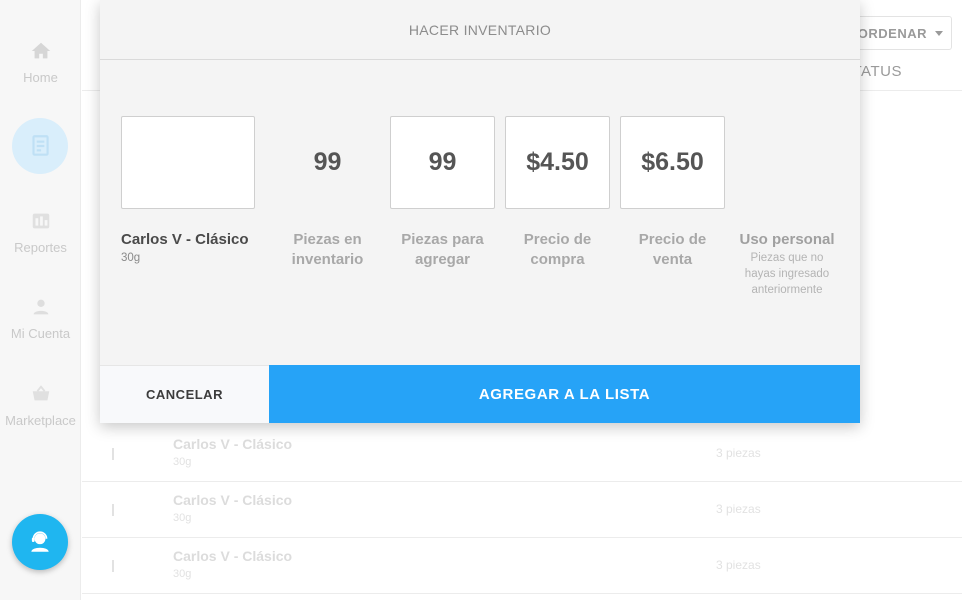 The width and height of the screenshot is (962, 600). Describe the element at coordinates (40, 232) in the screenshot. I see `sidebar-item-reports: Reportes` at that location.